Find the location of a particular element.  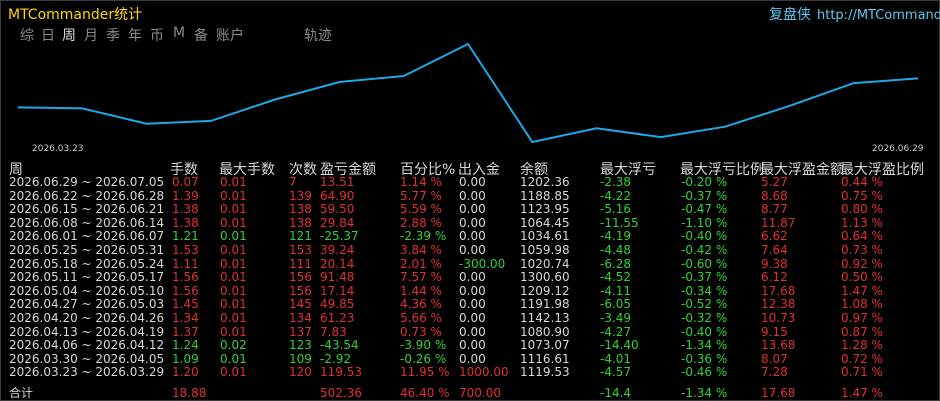

row-max-float-profit-pct: 0.71 % is located at coordinates (862, 372).